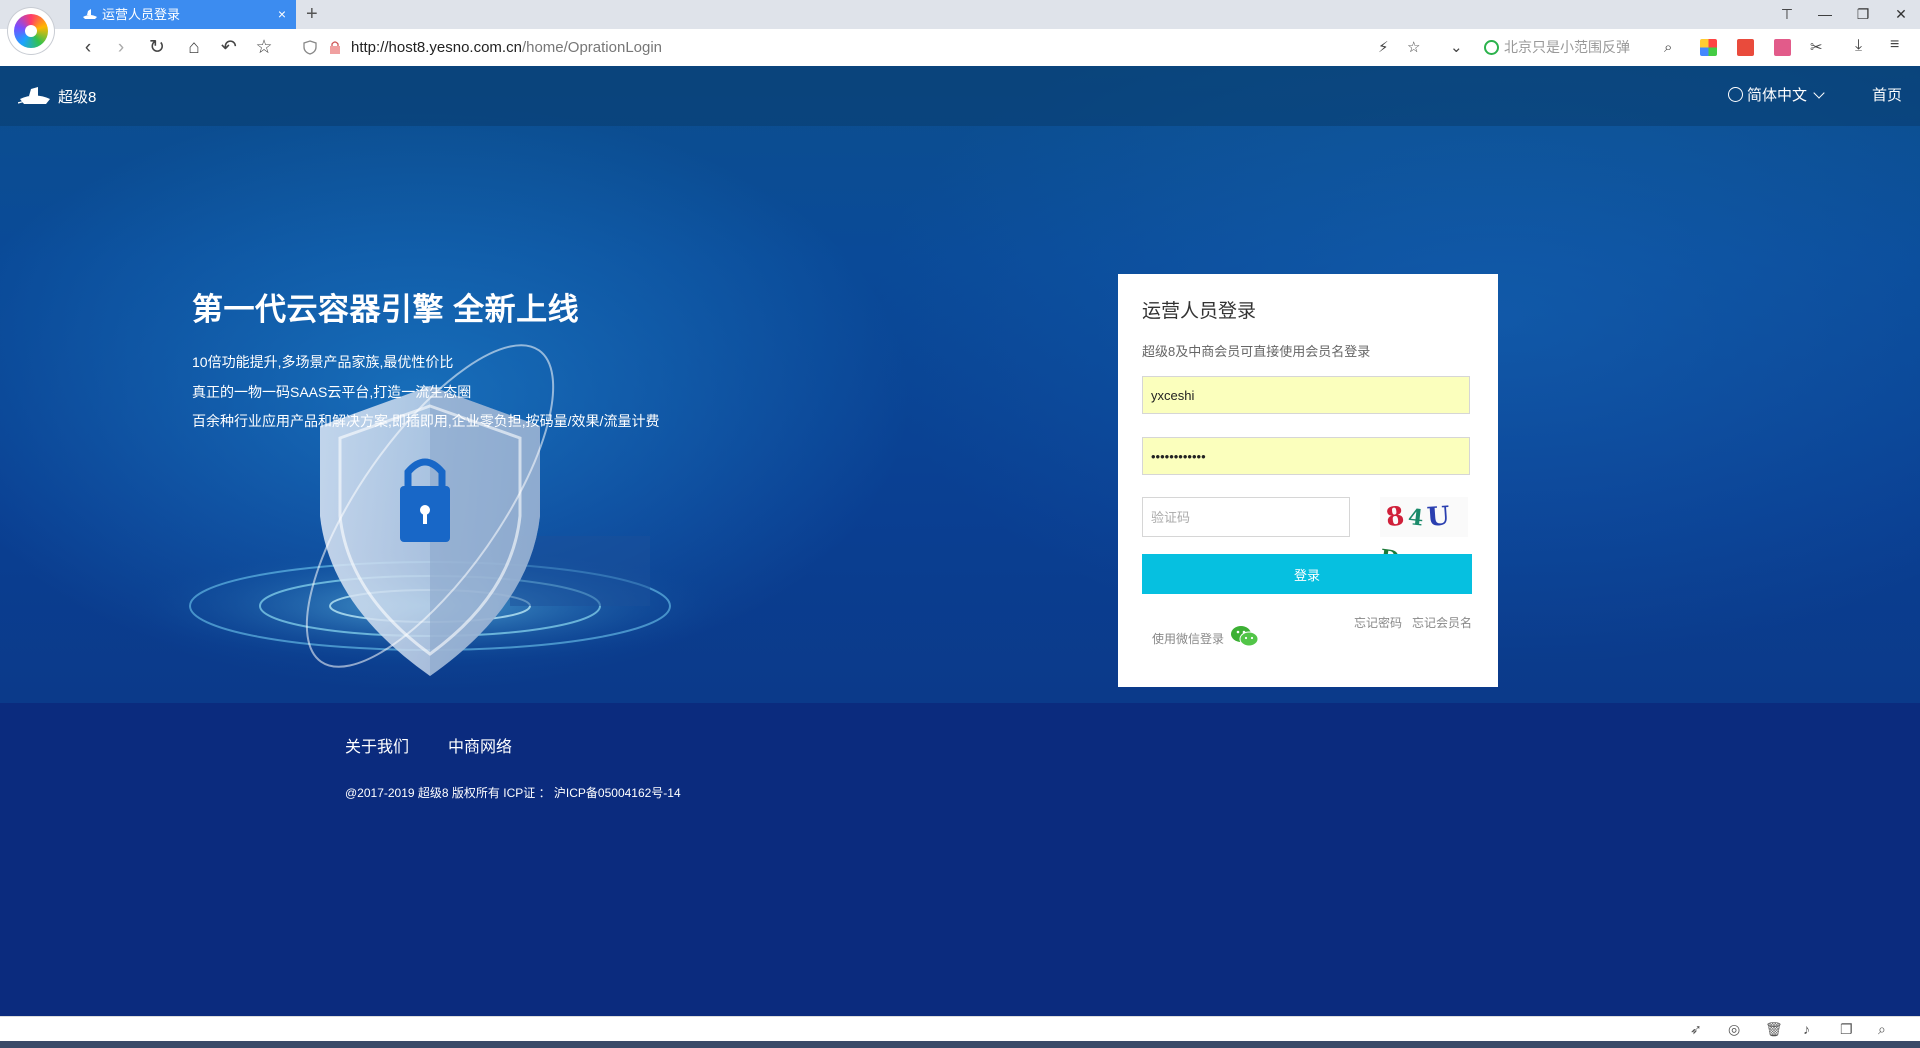  Describe the element at coordinates (1846, 1029) in the screenshot. I see `window-icon: ❐` at that location.